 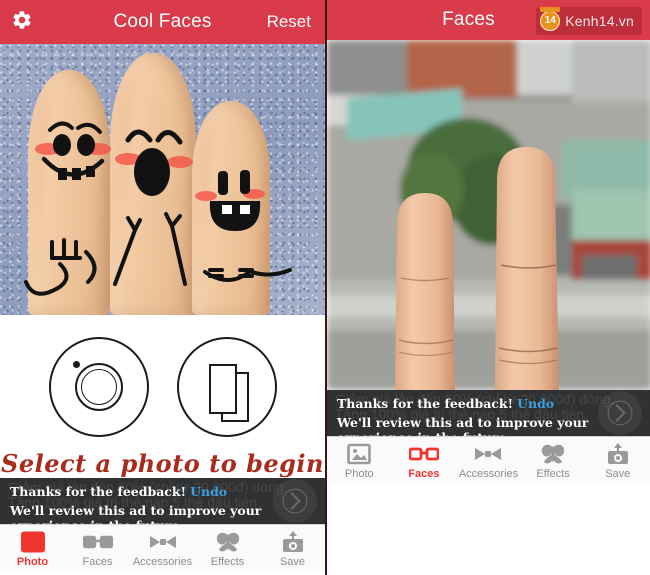 I want to click on tab-photo: Photo, so click(x=32, y=549).